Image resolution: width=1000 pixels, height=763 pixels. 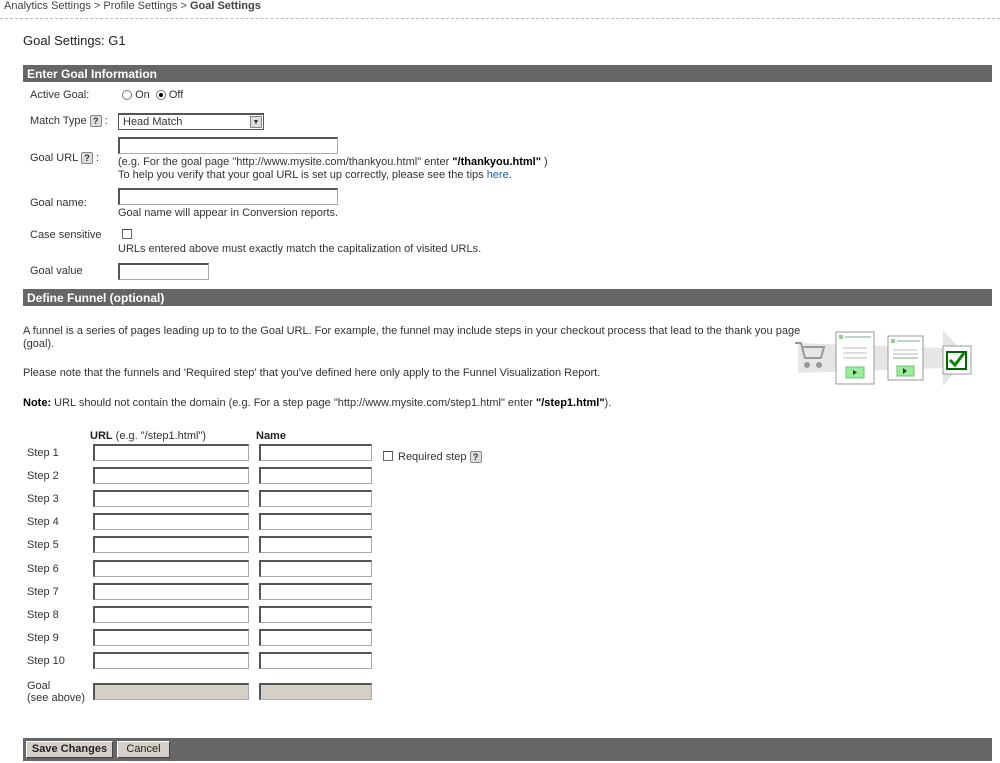 I want to click on active-goal-off-radio, so click(x=160, y=95).